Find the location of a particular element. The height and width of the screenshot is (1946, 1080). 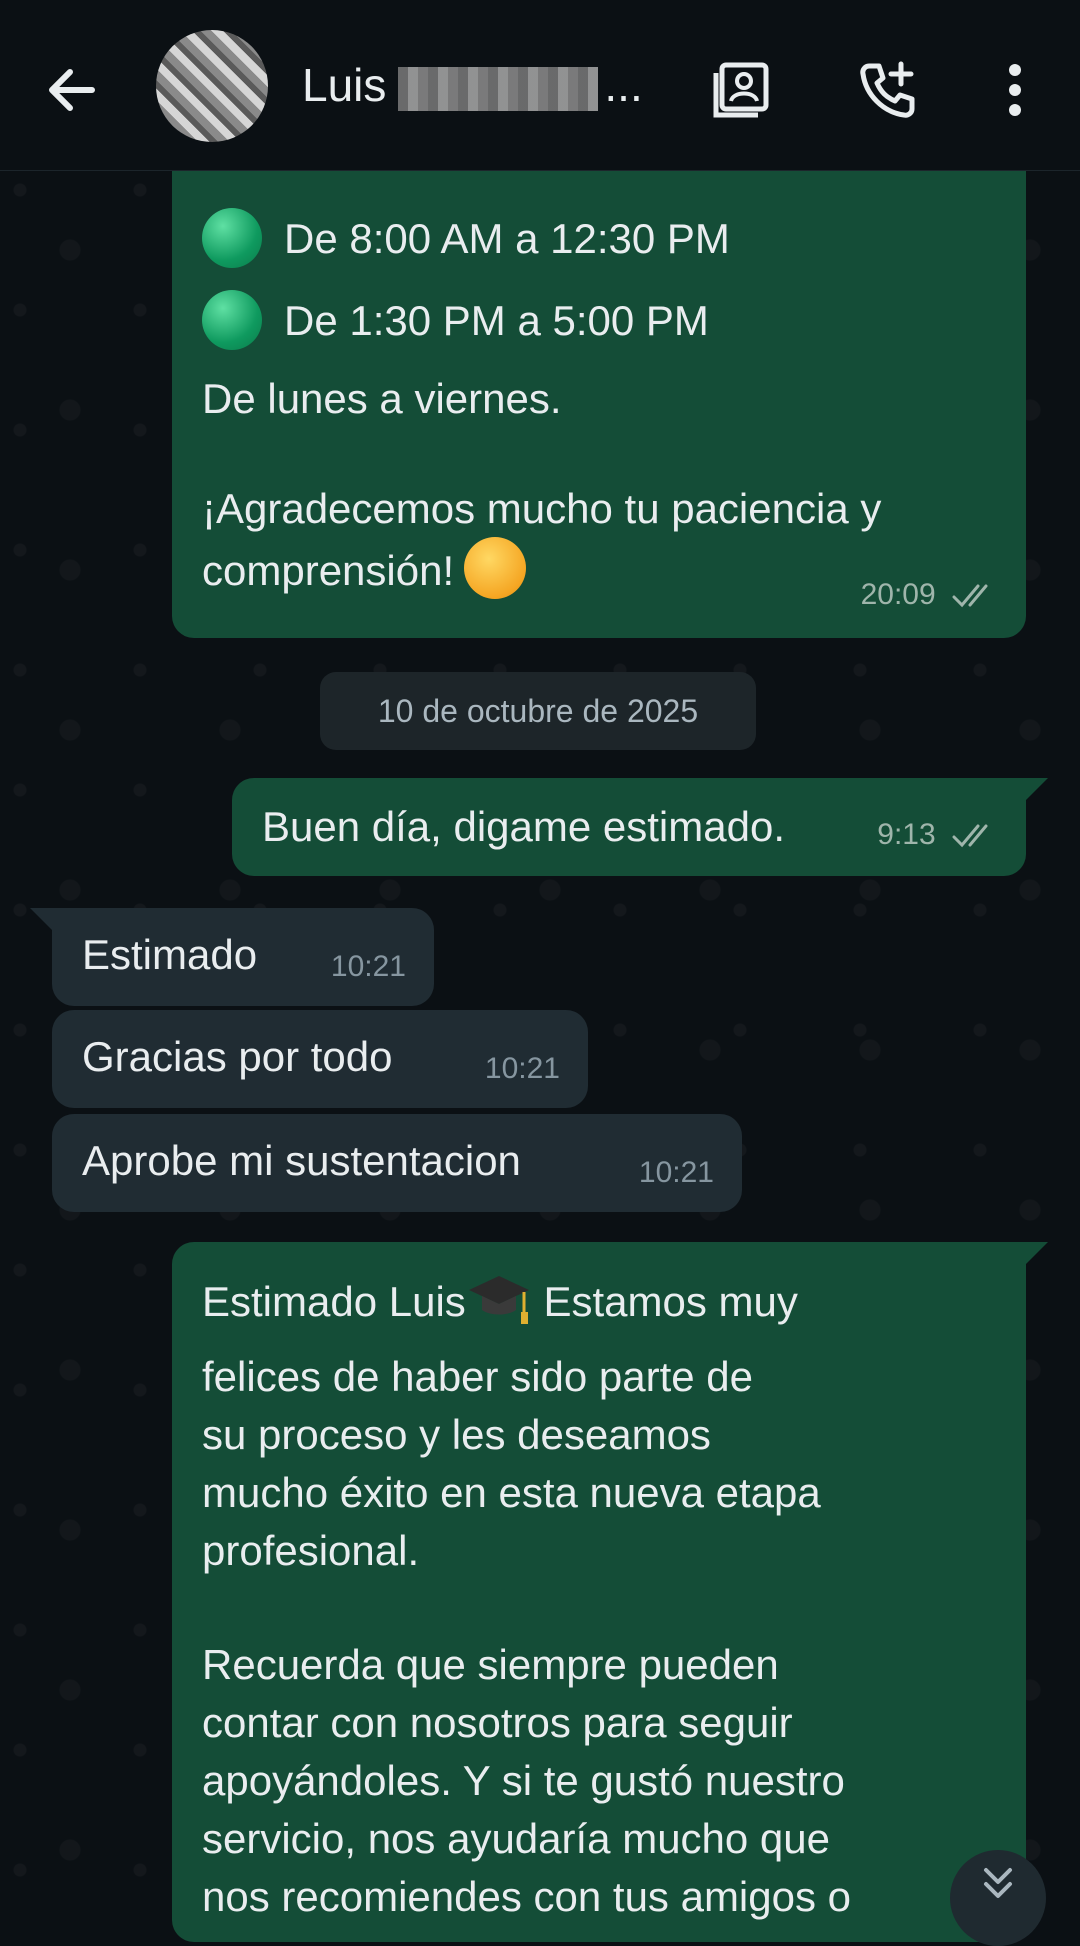

message-meta: 9:13 is located at coordinates (937, 835).